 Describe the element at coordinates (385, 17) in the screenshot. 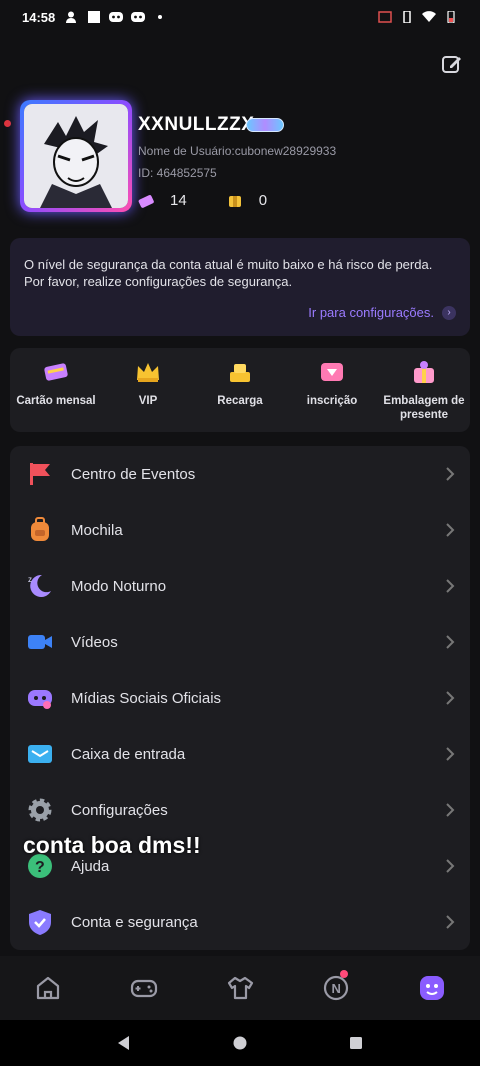

I see `cast-icon` at that location.